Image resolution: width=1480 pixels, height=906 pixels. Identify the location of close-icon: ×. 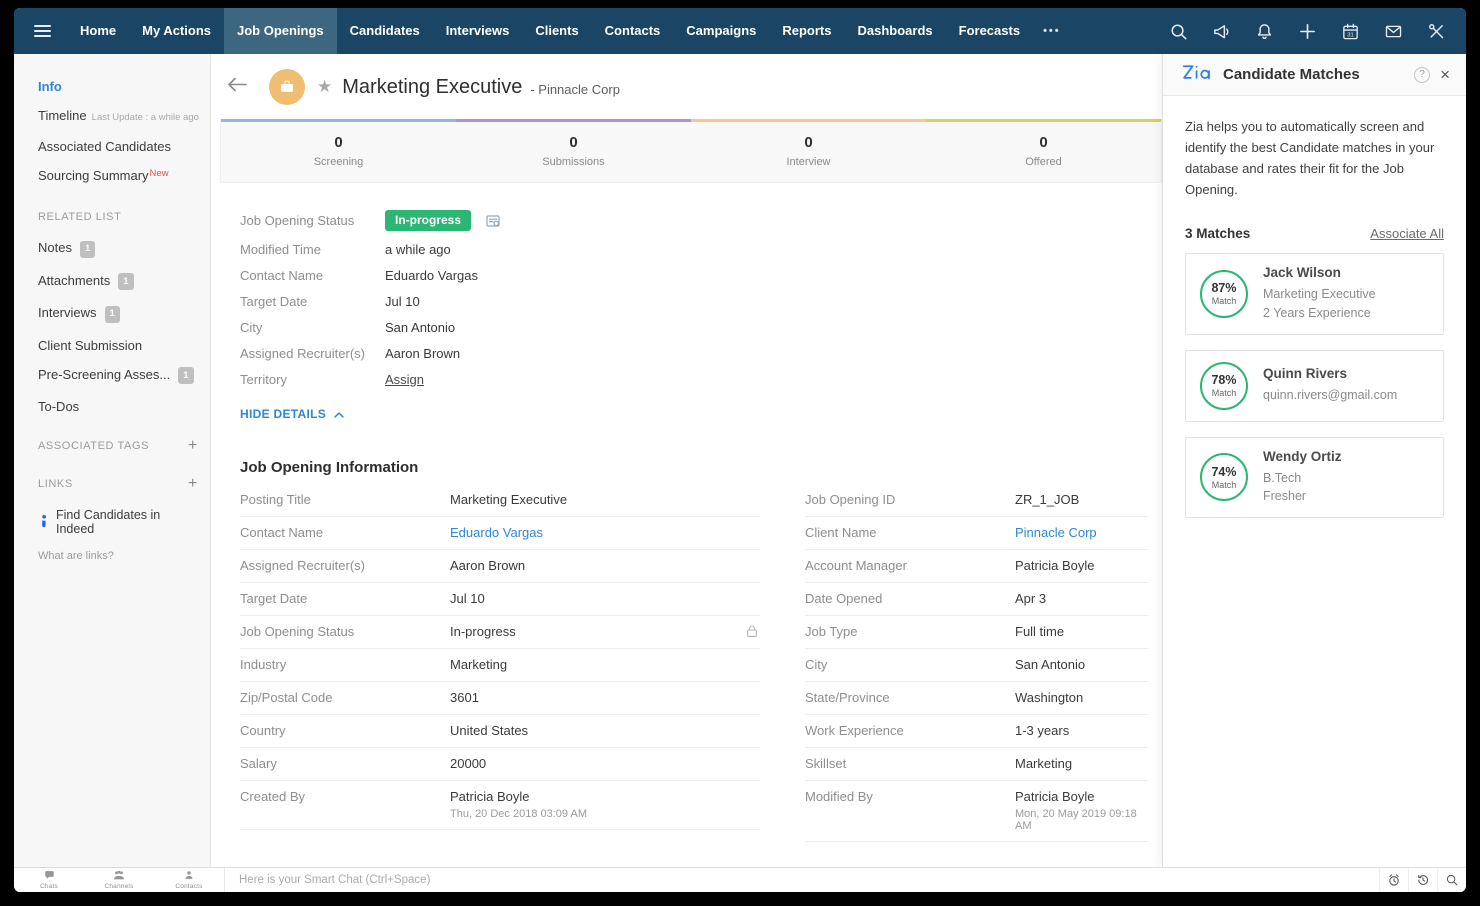
(1445, 74).